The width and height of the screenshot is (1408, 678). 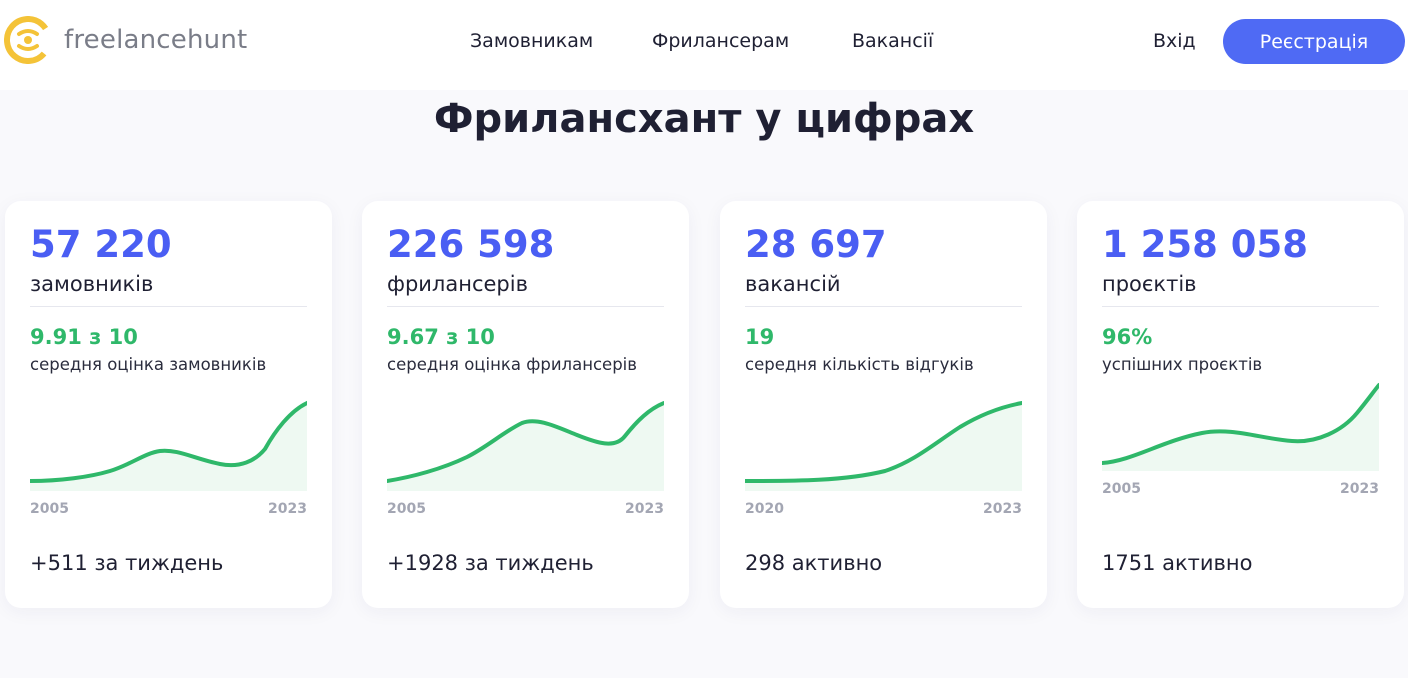 I want to click on login-link: Вхід, so click(x=1174, y=41).